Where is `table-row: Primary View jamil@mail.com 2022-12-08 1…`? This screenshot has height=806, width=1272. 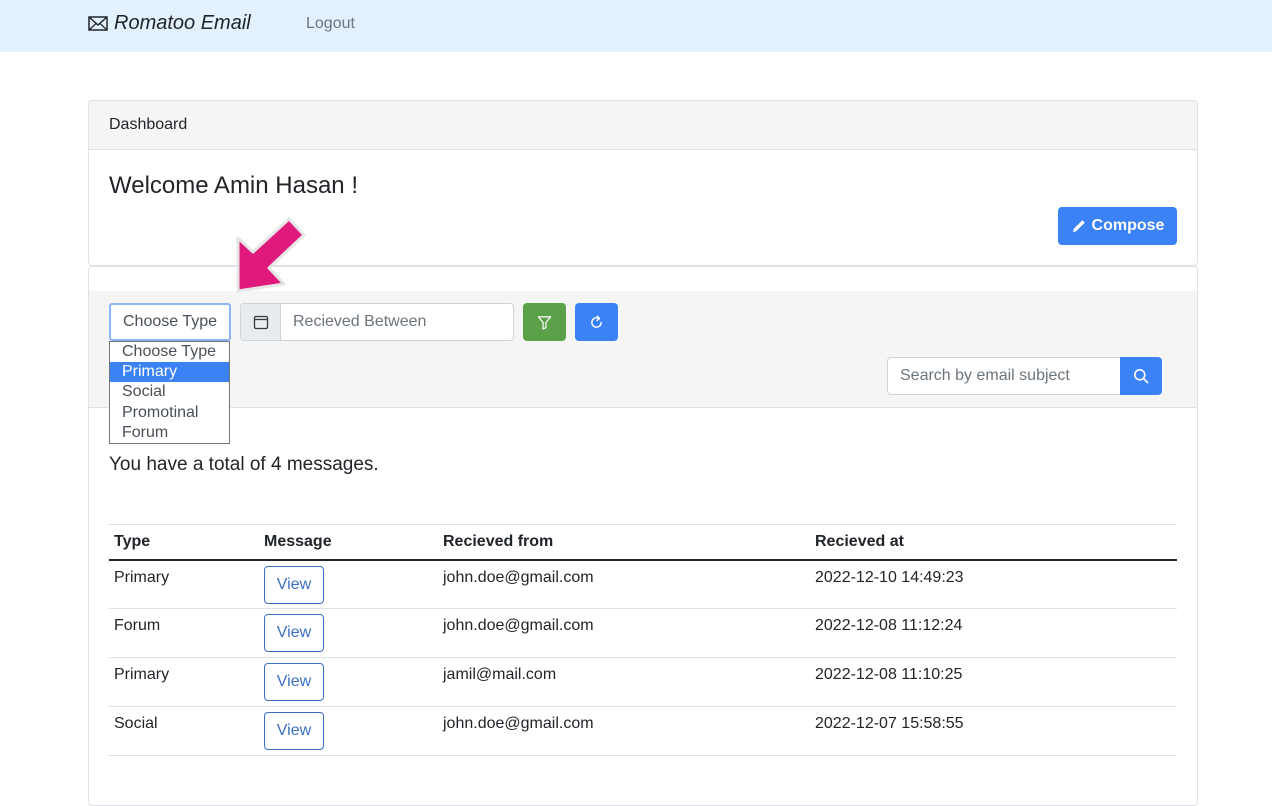 table-row: Primary View jamil@mail.com 2022-12-08 1… is located at coordinates (643, 682).